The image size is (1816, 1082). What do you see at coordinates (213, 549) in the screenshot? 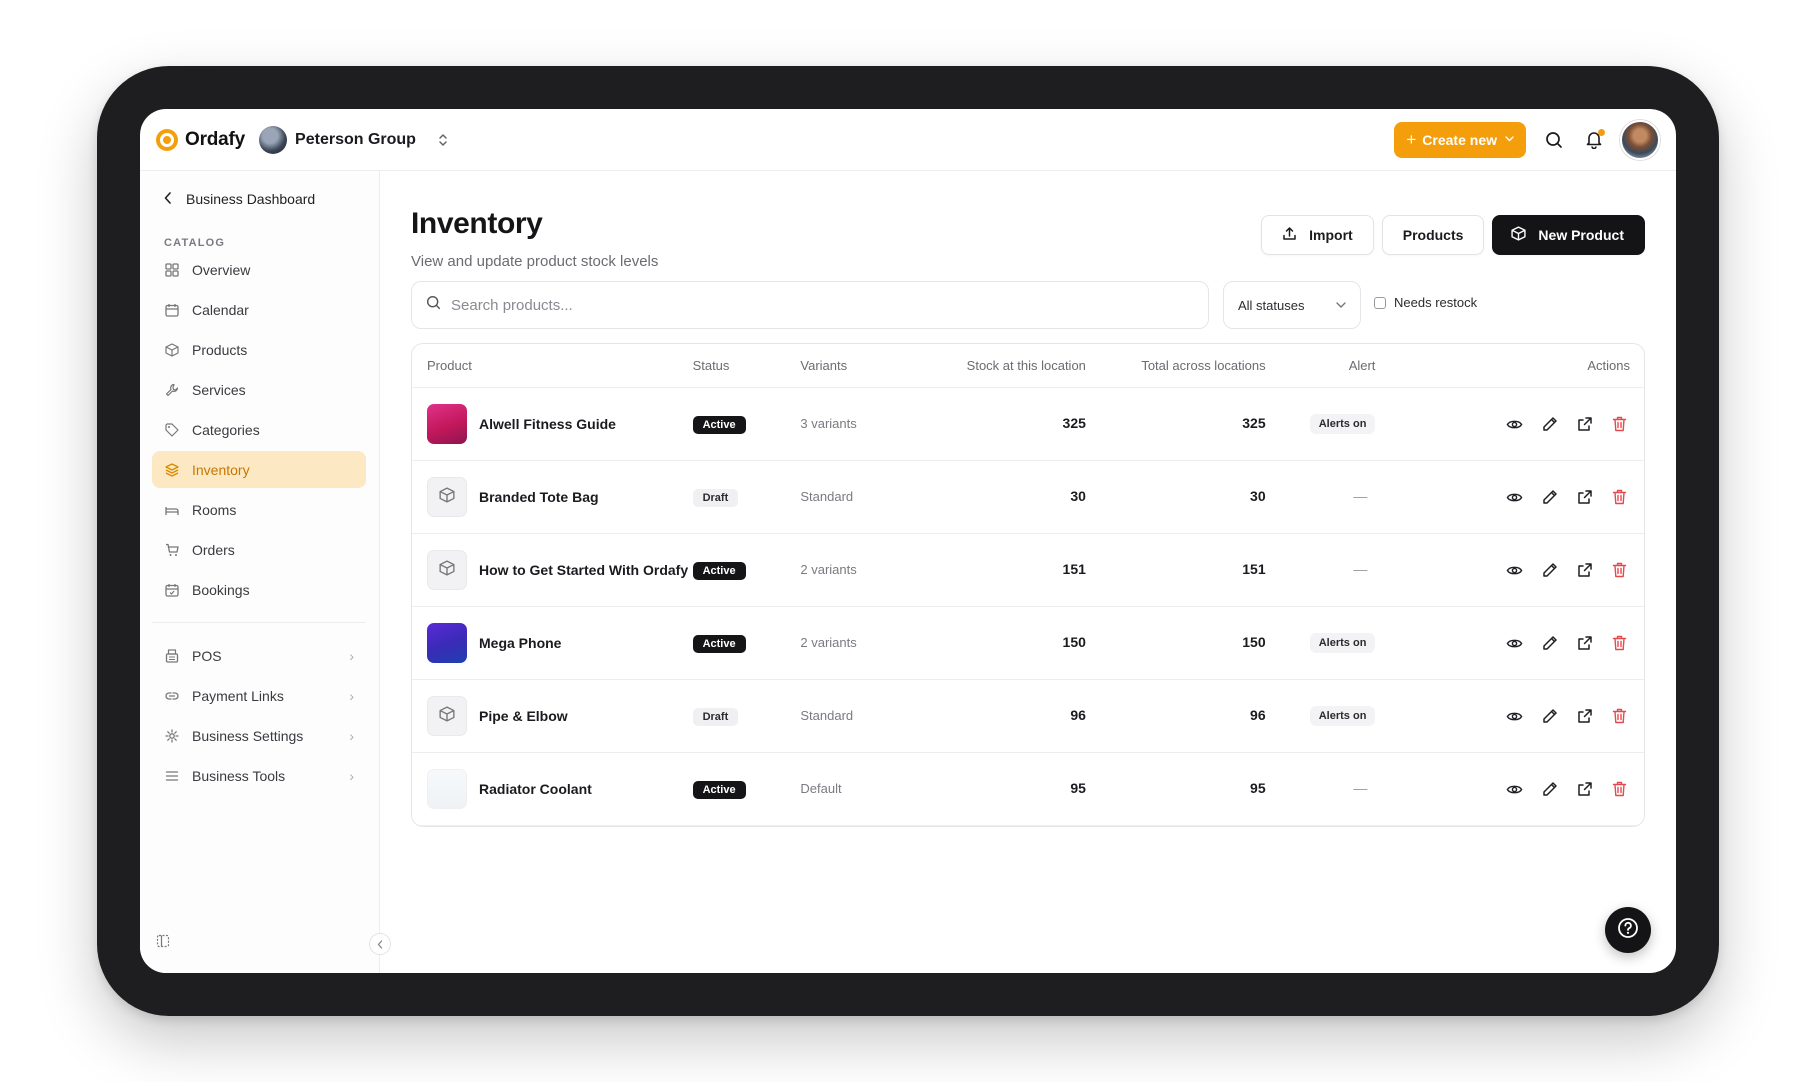
I see `sidebar-item-label: Orders` at bounding box center [213, 549].